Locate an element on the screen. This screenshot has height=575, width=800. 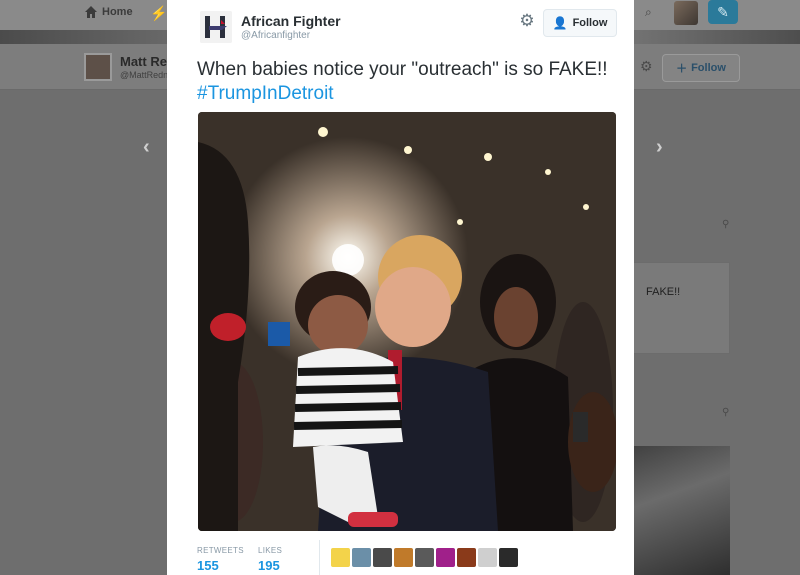
notifications-bolt-icon: ⚡ is located at coordinates (158, 13).